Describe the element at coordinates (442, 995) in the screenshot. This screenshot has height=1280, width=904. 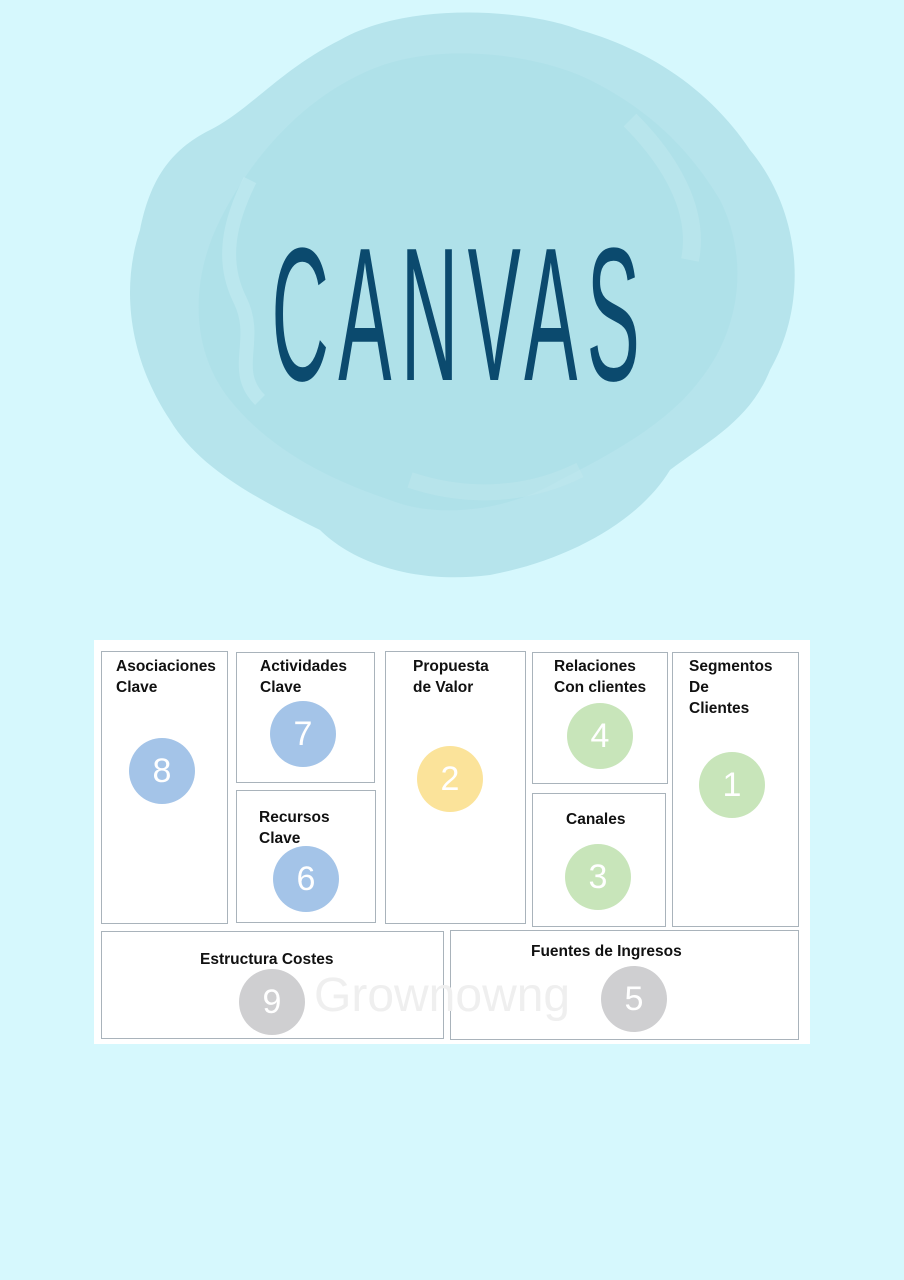
I see `watermark-text: Grownowng` at that location.